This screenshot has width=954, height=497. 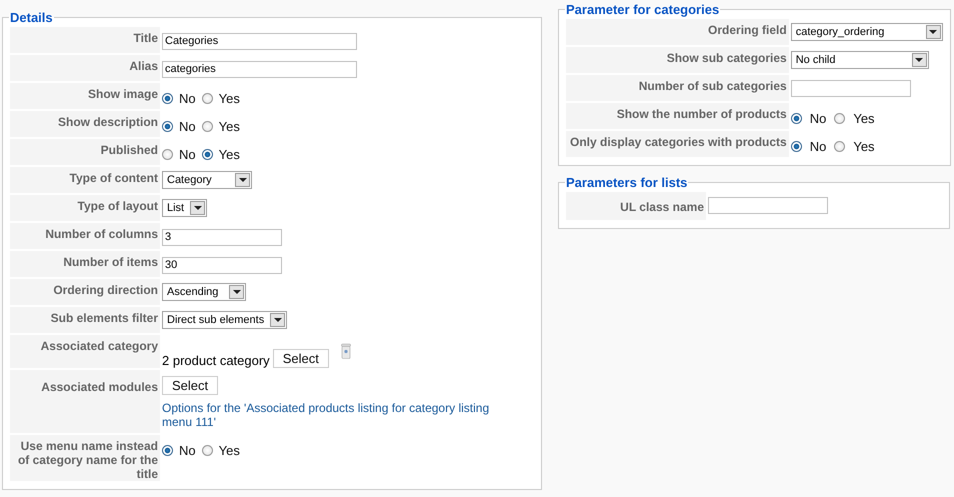 What do you see at coordinates (345, 351) in the screenshot?
I see `trash-icon` at bounding box center [345, 351].